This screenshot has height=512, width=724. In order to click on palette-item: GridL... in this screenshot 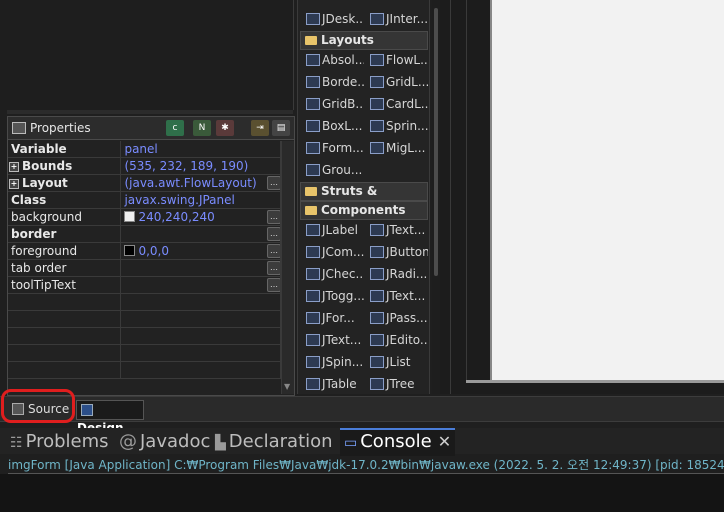, I will do `click(396, 82)`.